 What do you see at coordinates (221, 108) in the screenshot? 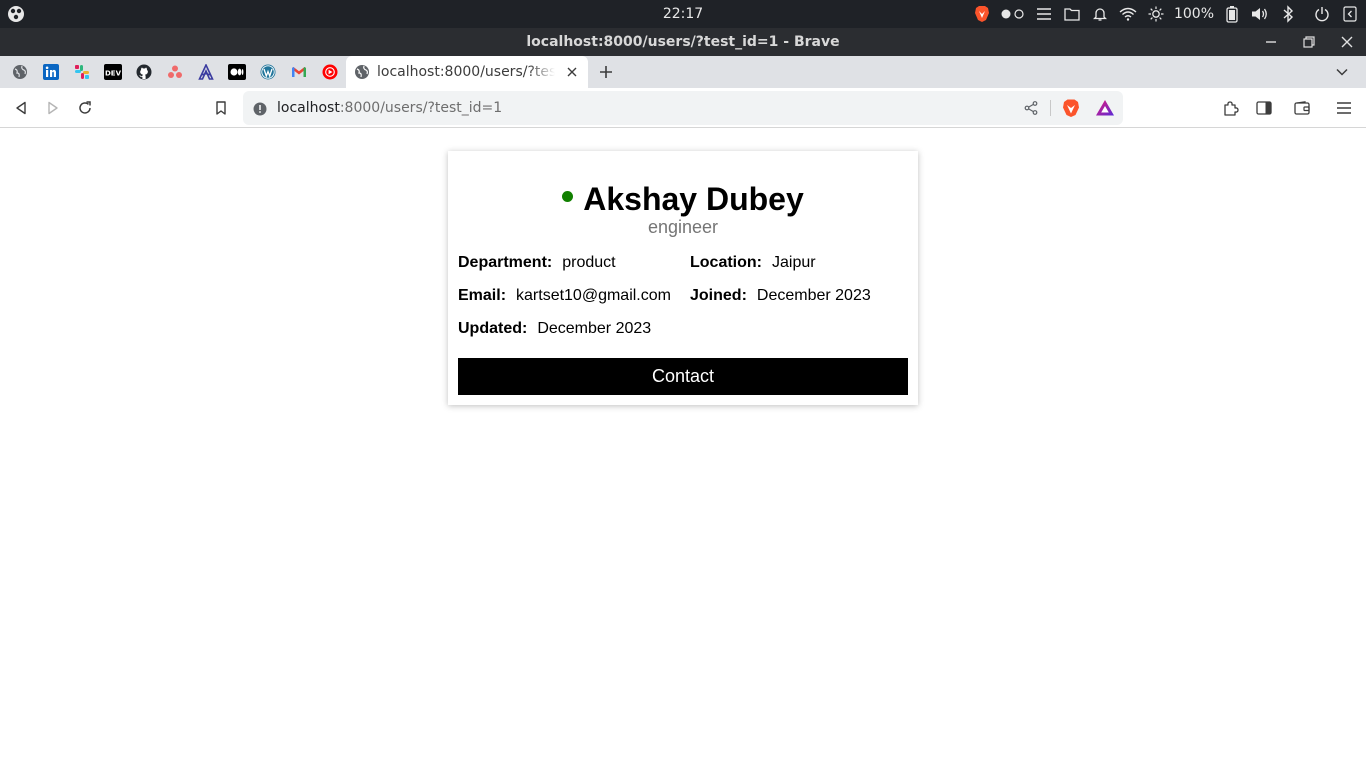
I see `bookmark-icon` at bounding box center [221, 108].